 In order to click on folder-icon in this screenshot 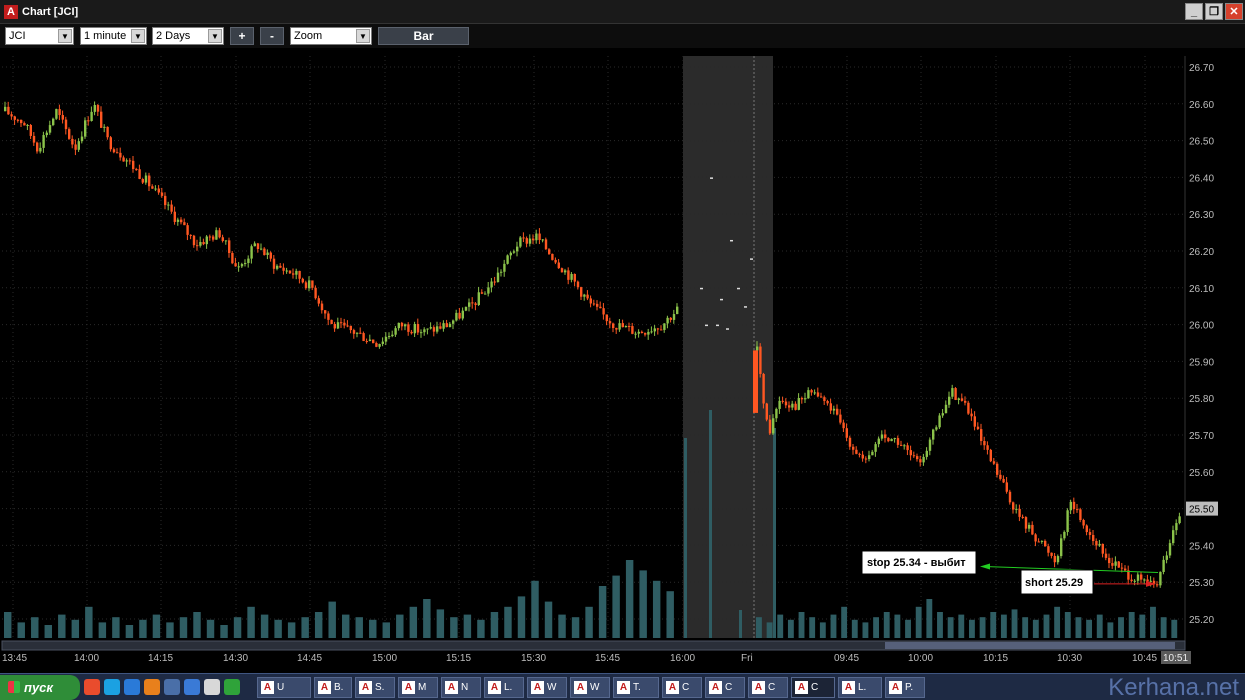, I will do `click(192, 687)`.